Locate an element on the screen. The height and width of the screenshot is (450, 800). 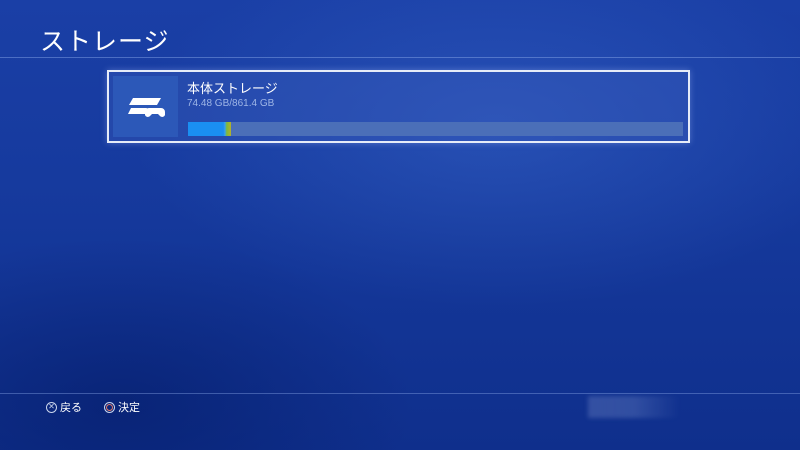
footer-divider is located at coordinates (400, 393).